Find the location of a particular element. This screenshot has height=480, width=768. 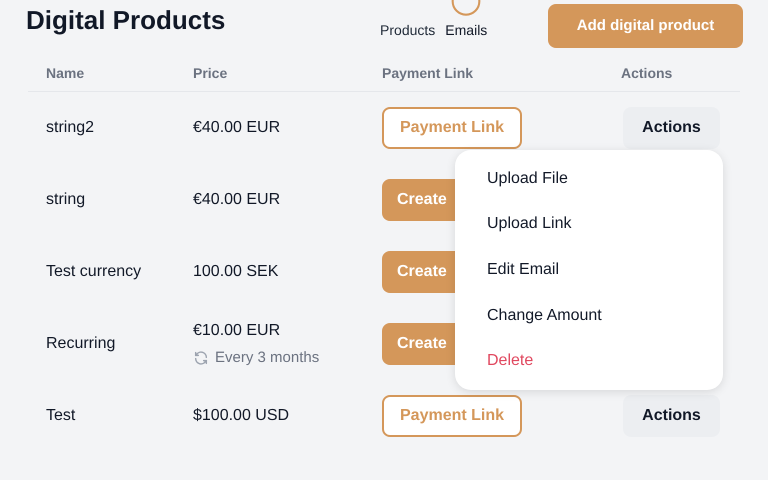

product-price: 100.00 SEK is located at coordinates (235, 271).